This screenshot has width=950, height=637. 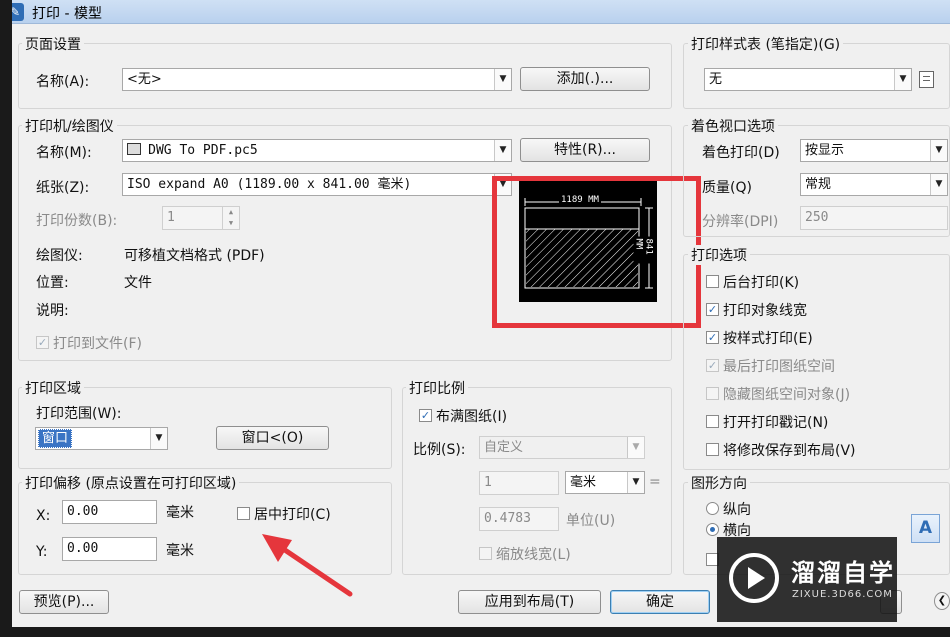 What do you see at coordinates (727, 188) in the screenshot?
I see `quality-label: 质量(Q)` at bounding box center [727, 188].